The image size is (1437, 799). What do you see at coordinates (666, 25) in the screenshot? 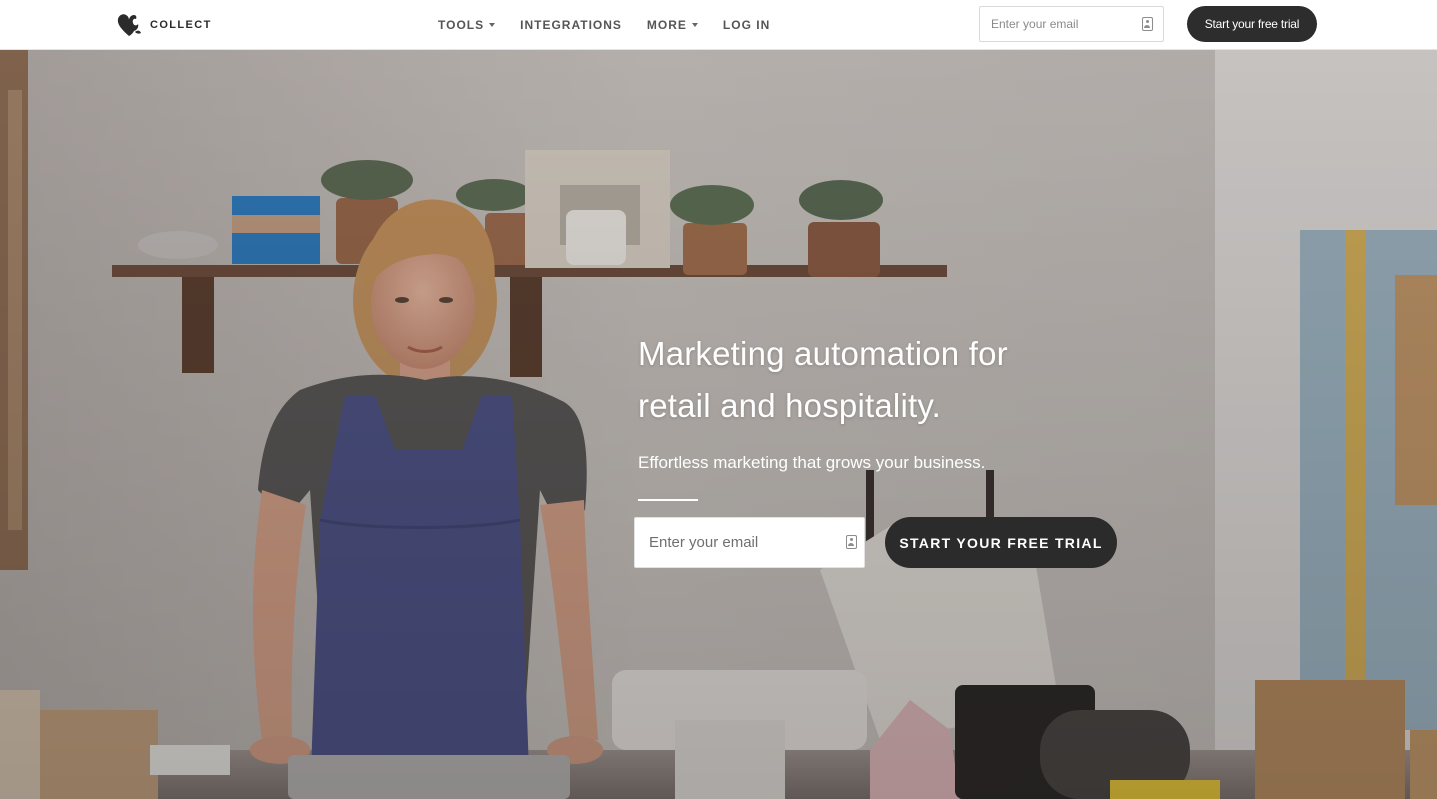
I see `nav-item-label: MORE` at bounding box center [666, 25].